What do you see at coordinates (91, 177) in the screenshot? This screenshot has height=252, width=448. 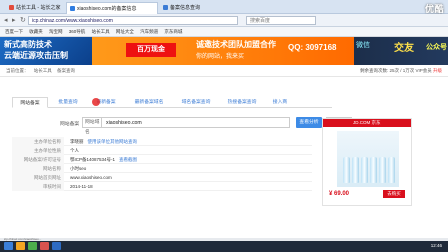 I see `record-value: www.xiaoshiseo.com` at bounding box center [91, 177].